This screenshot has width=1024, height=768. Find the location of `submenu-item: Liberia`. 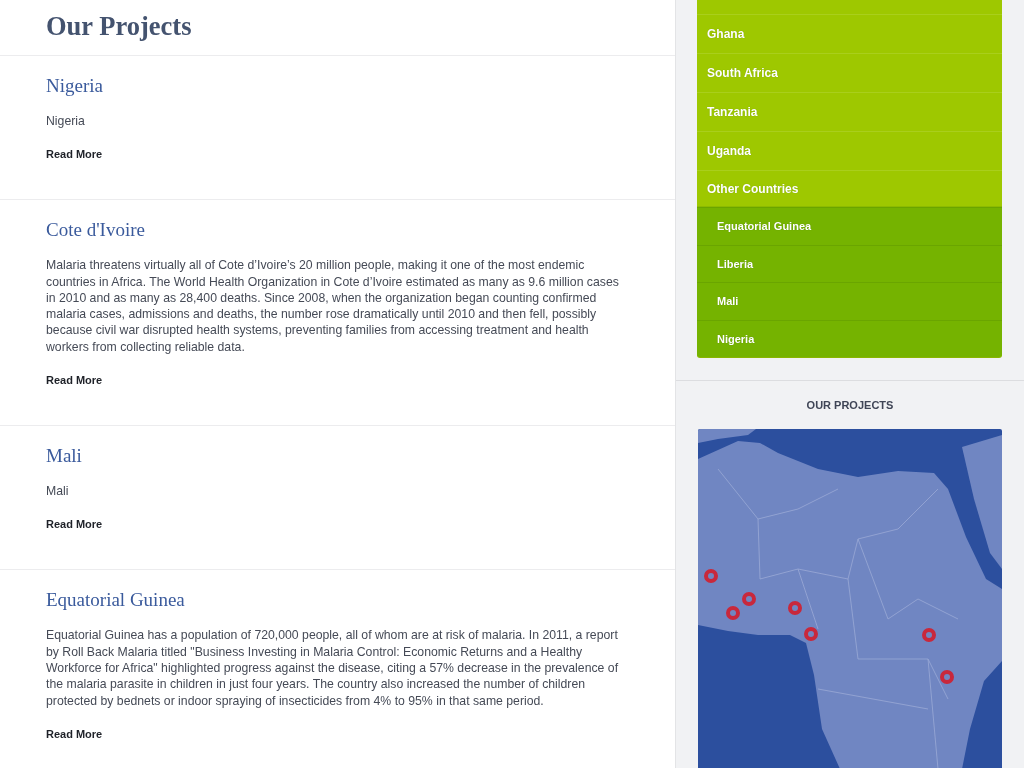

submenu-item: Liberia is located at coordinates (849, 263).